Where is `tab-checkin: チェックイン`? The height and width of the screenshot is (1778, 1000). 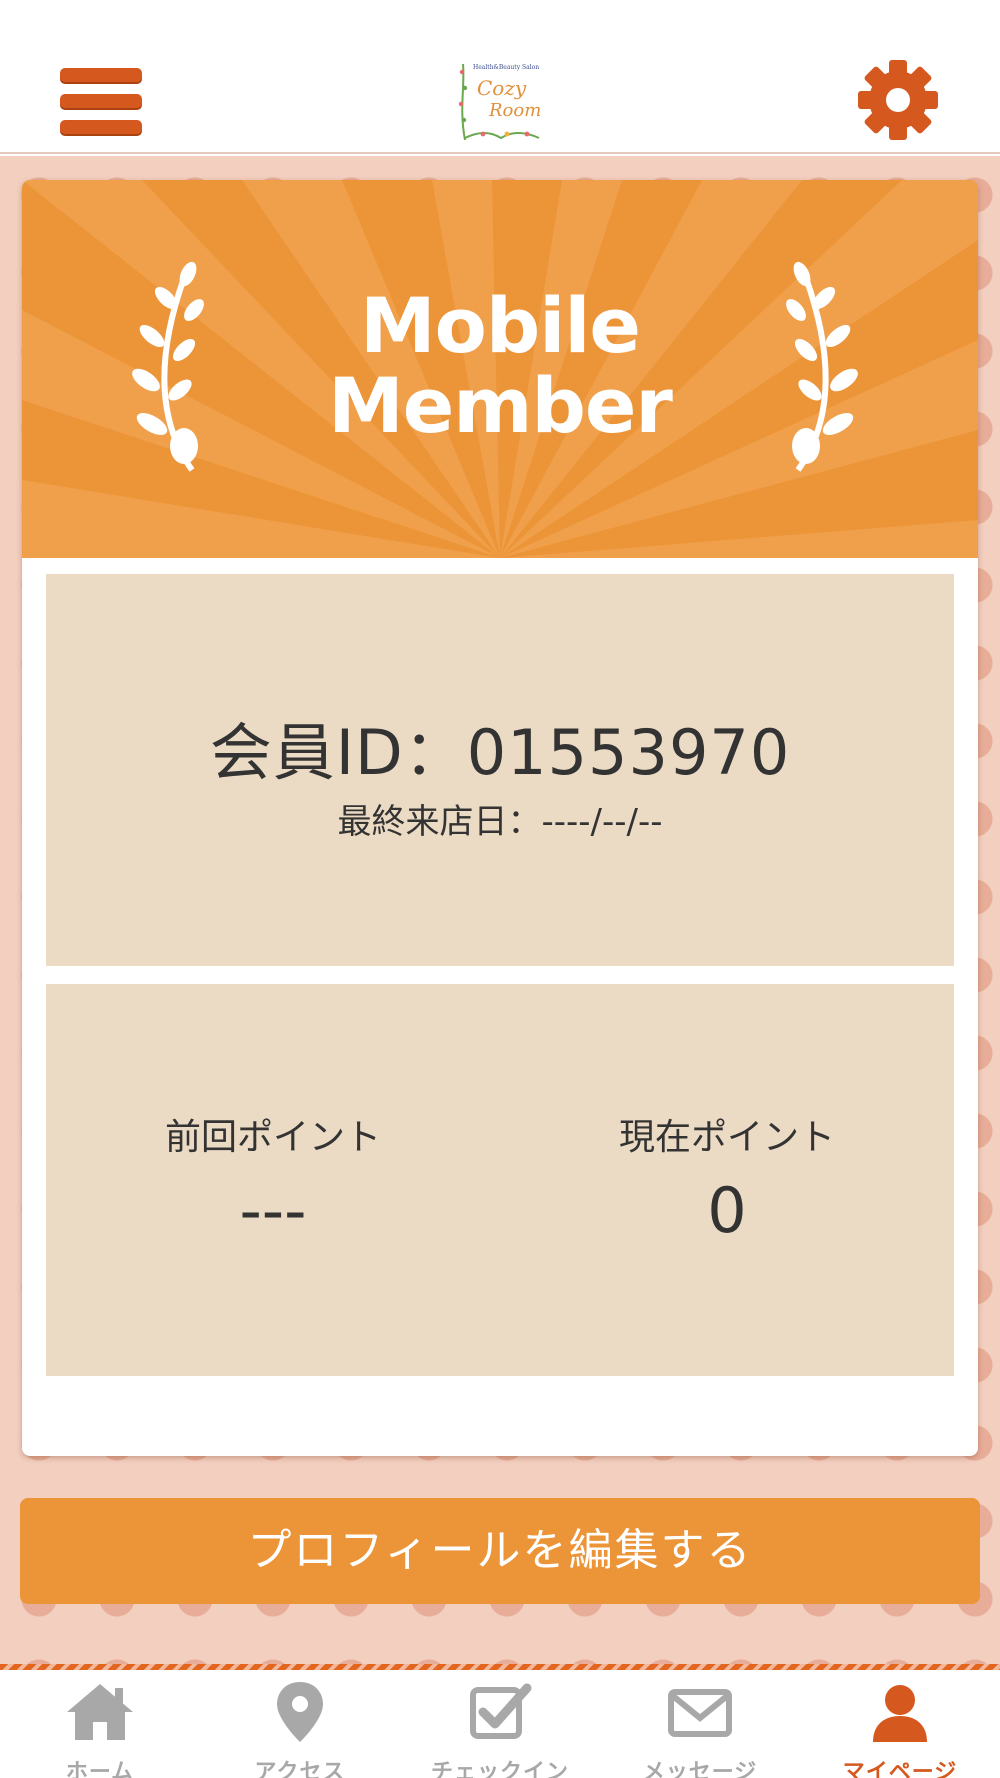
tab-checkin: チェックイン is located at coordinates (500, 1726).